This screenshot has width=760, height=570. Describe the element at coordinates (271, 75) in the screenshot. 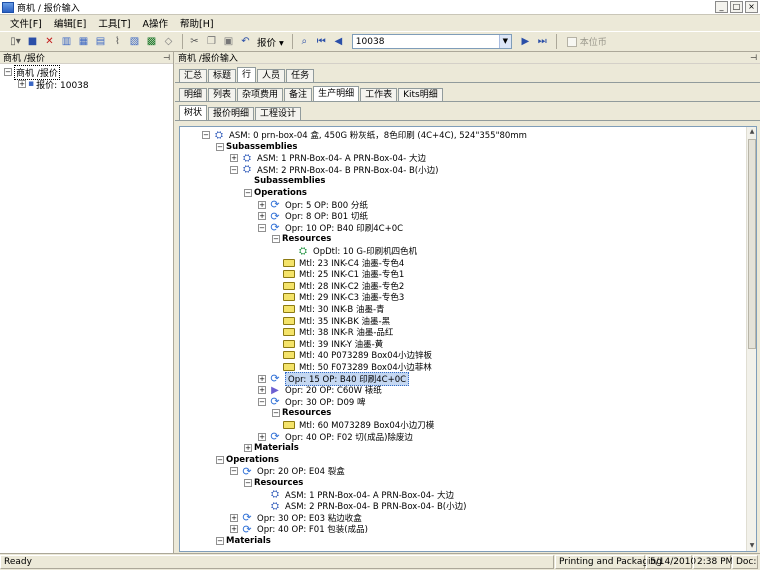

I see `tab-main-3: 人员` at that location.